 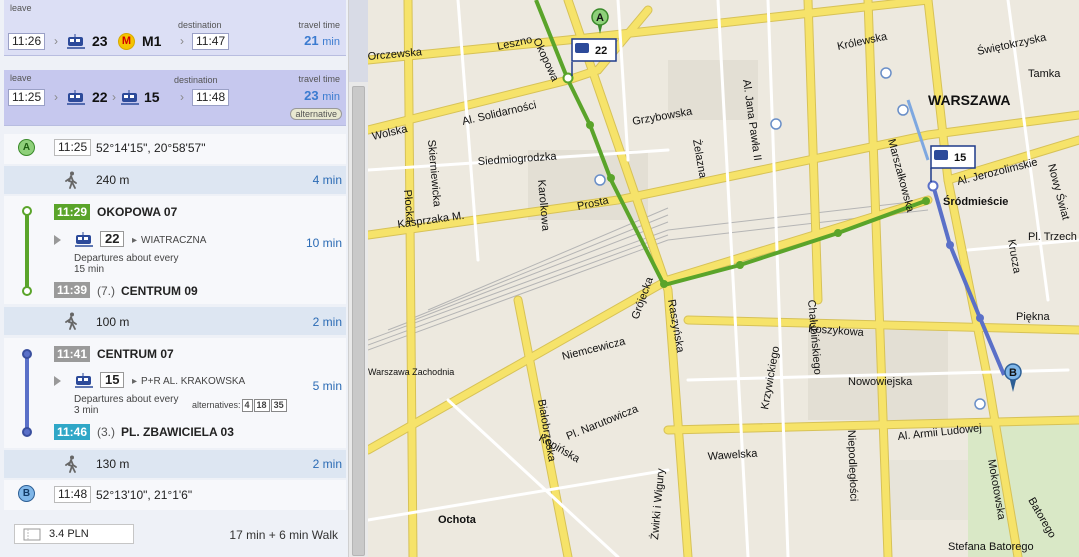 I want to click on route-flag-label: 15, so click(x=960, y=158).